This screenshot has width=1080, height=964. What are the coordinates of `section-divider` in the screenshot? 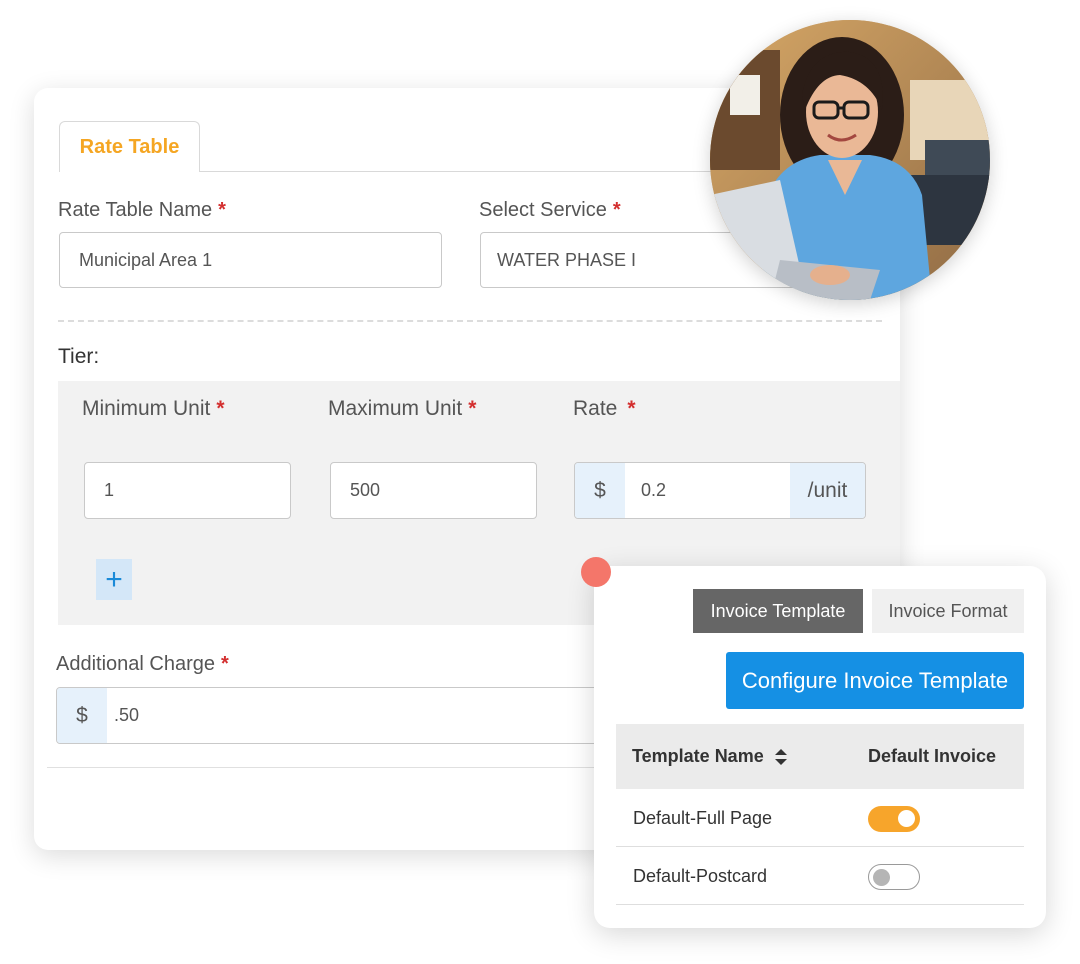 It's located at (470, 321).